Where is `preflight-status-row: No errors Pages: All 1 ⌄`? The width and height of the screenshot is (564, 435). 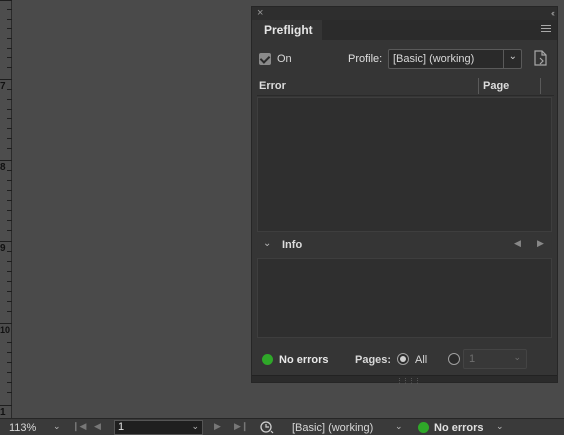
preflight-status-row: No errors Pages: All 1 ⌄ is located at coordinates (407, 359).